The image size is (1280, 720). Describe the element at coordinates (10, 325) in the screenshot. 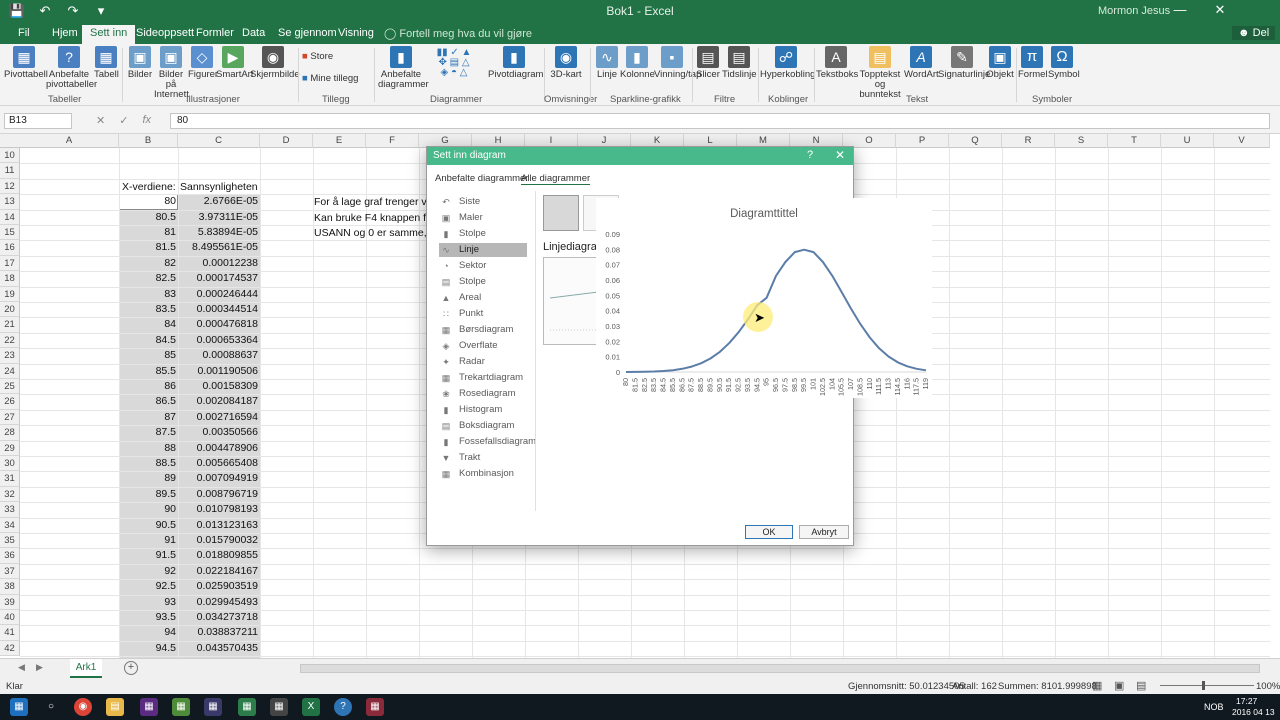

I see `row-header-21: 21` at that location.